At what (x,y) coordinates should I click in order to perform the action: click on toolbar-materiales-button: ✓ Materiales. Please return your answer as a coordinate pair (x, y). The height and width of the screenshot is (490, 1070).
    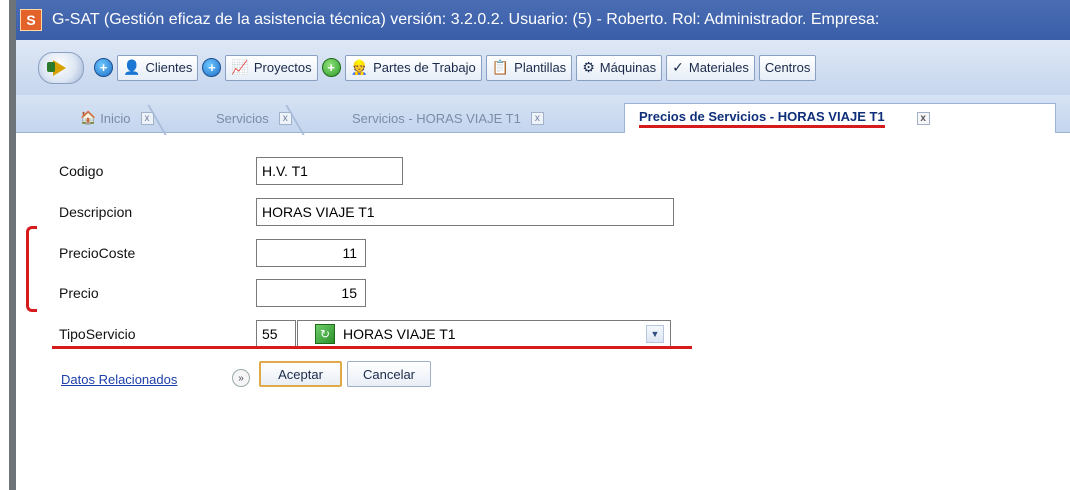
    Looking at the image, I should click on (710, 67).